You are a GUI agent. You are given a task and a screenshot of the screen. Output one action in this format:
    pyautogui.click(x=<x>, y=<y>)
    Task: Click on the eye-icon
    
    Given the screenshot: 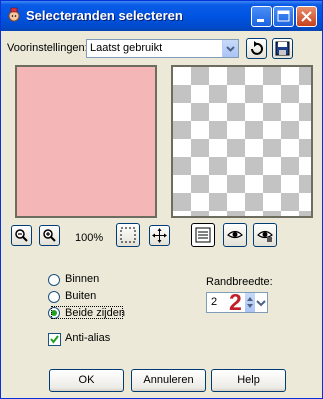 What is the action you would take?
    pyautogui.click(x=235, y=234)
    